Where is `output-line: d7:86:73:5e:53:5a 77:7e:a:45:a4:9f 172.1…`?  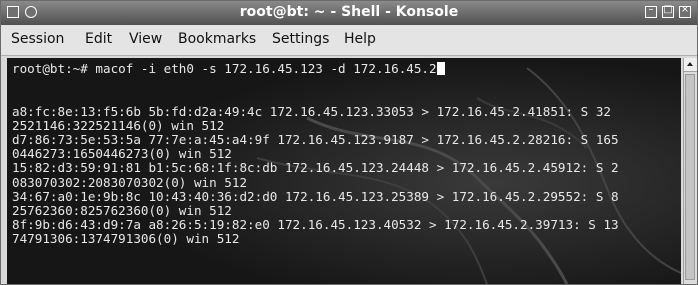 output-line: d7:86:73:5e:53:5a 77:7e:a:45:a4:9f 172.1… is located at coordinates (315, 140).